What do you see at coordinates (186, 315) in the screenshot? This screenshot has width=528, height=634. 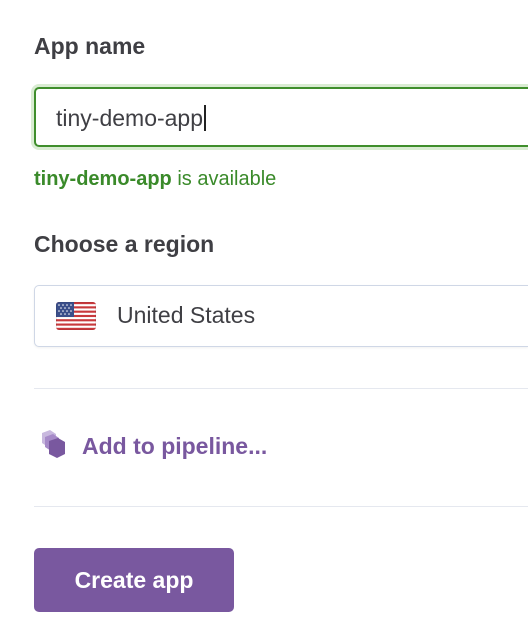 I see `region-selected-value: United States` at bounding box center [186, 315].